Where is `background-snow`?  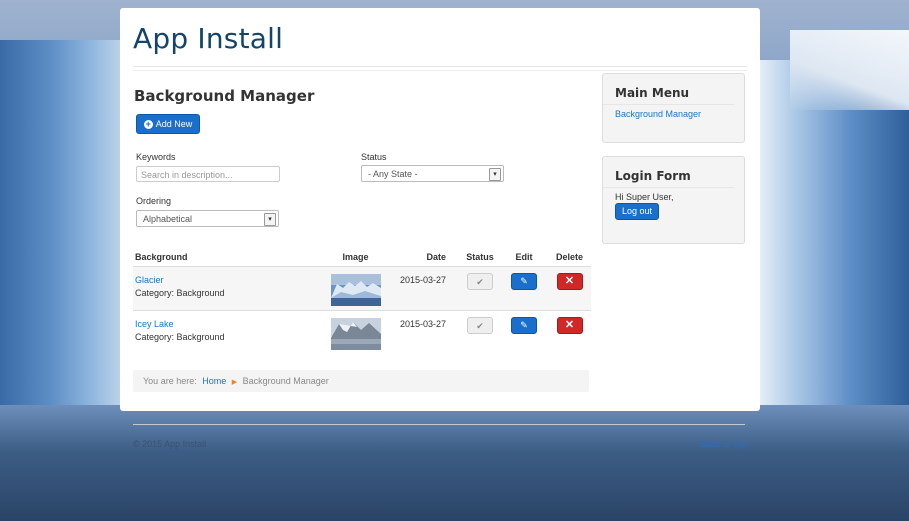
background-snow is located at coordinates (849, 70).